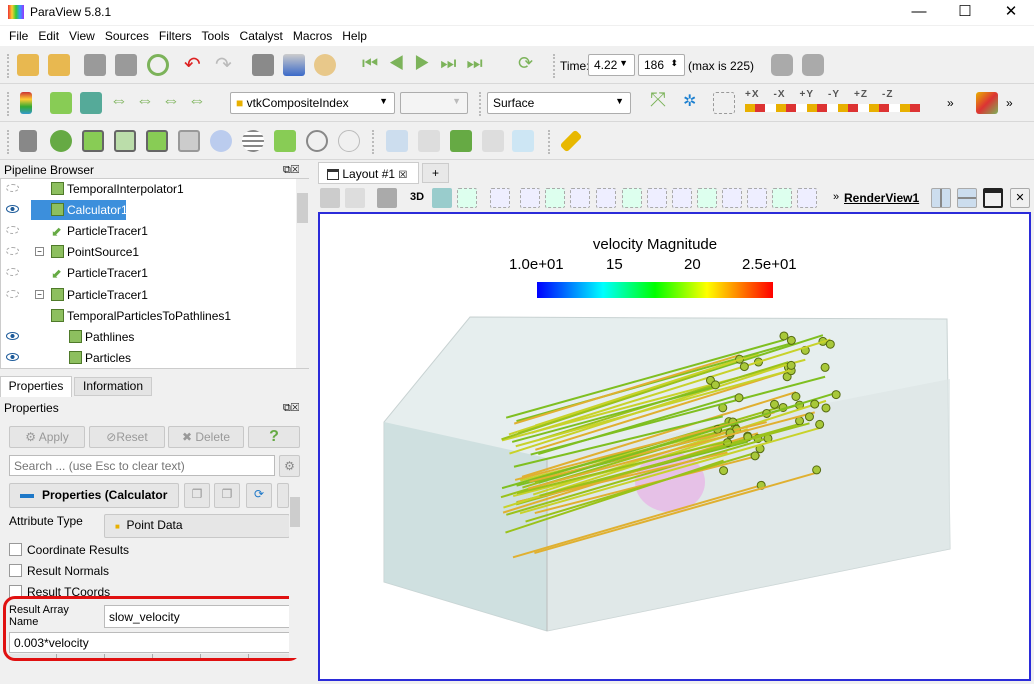 Image resolution: width=1034 pixels, height=684 pixels. What do you see at coordinates (317, 141) in the screenshot?
I see `group-datasets-icon` at bounding box center [317, 141].